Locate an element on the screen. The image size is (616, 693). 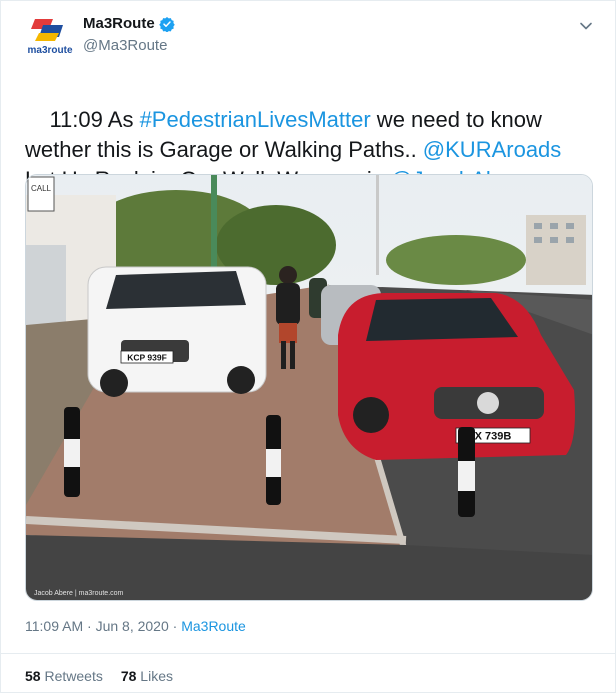
author-handle: @Ma3Route is located at coordinates (125, 45).